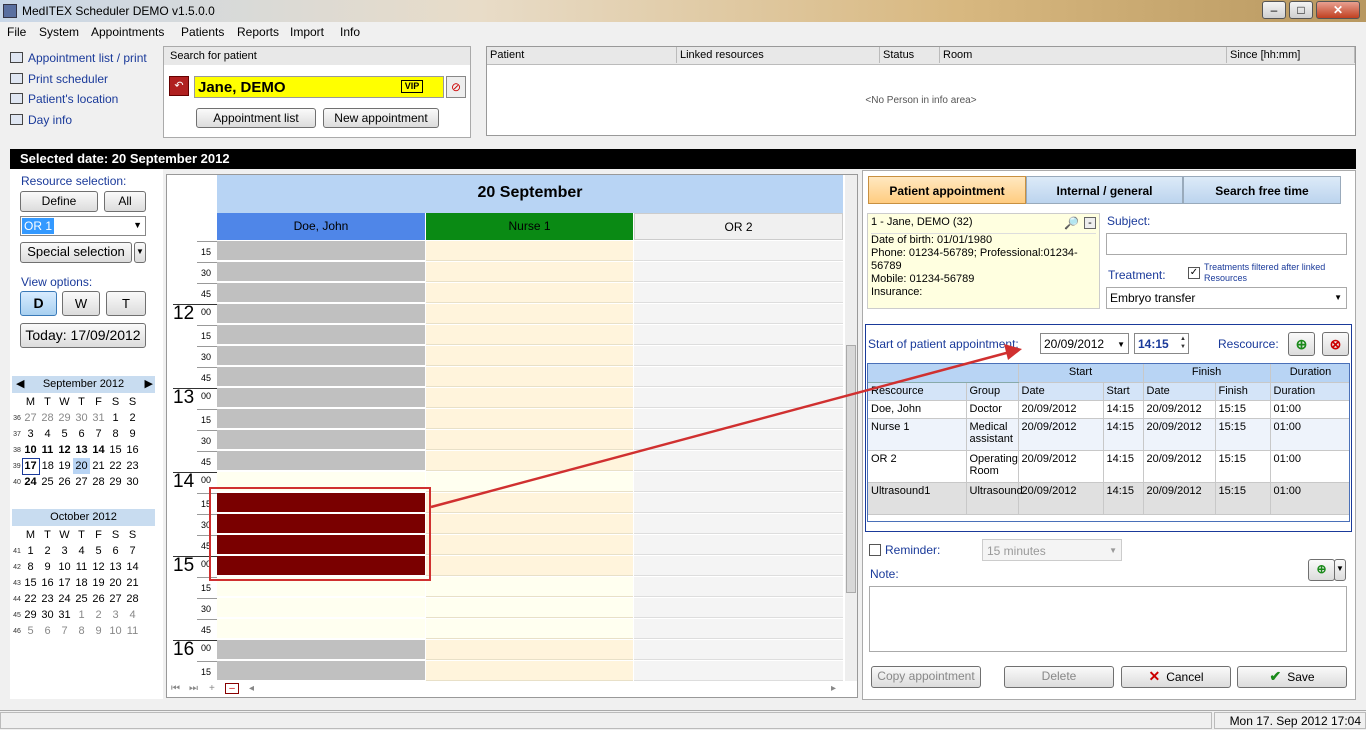  Describe the element at coordinates (726, 426) in the screenshot. I see `annotation-arrow` at that location.